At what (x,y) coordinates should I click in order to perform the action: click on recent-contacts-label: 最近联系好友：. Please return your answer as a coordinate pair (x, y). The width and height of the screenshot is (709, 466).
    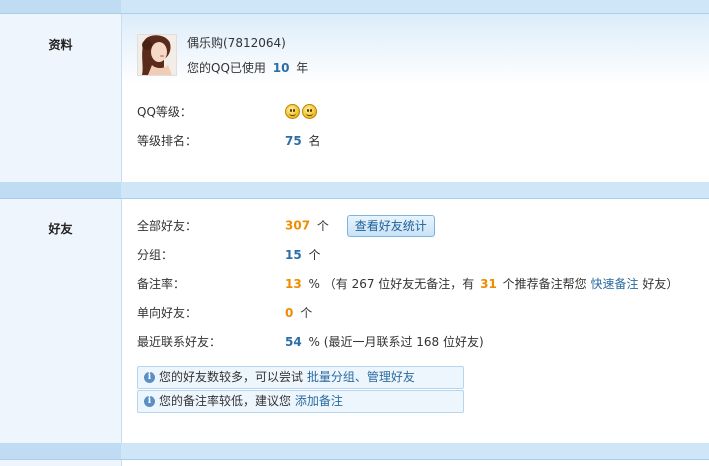
    Looking at the image, I should click on (179, 342).